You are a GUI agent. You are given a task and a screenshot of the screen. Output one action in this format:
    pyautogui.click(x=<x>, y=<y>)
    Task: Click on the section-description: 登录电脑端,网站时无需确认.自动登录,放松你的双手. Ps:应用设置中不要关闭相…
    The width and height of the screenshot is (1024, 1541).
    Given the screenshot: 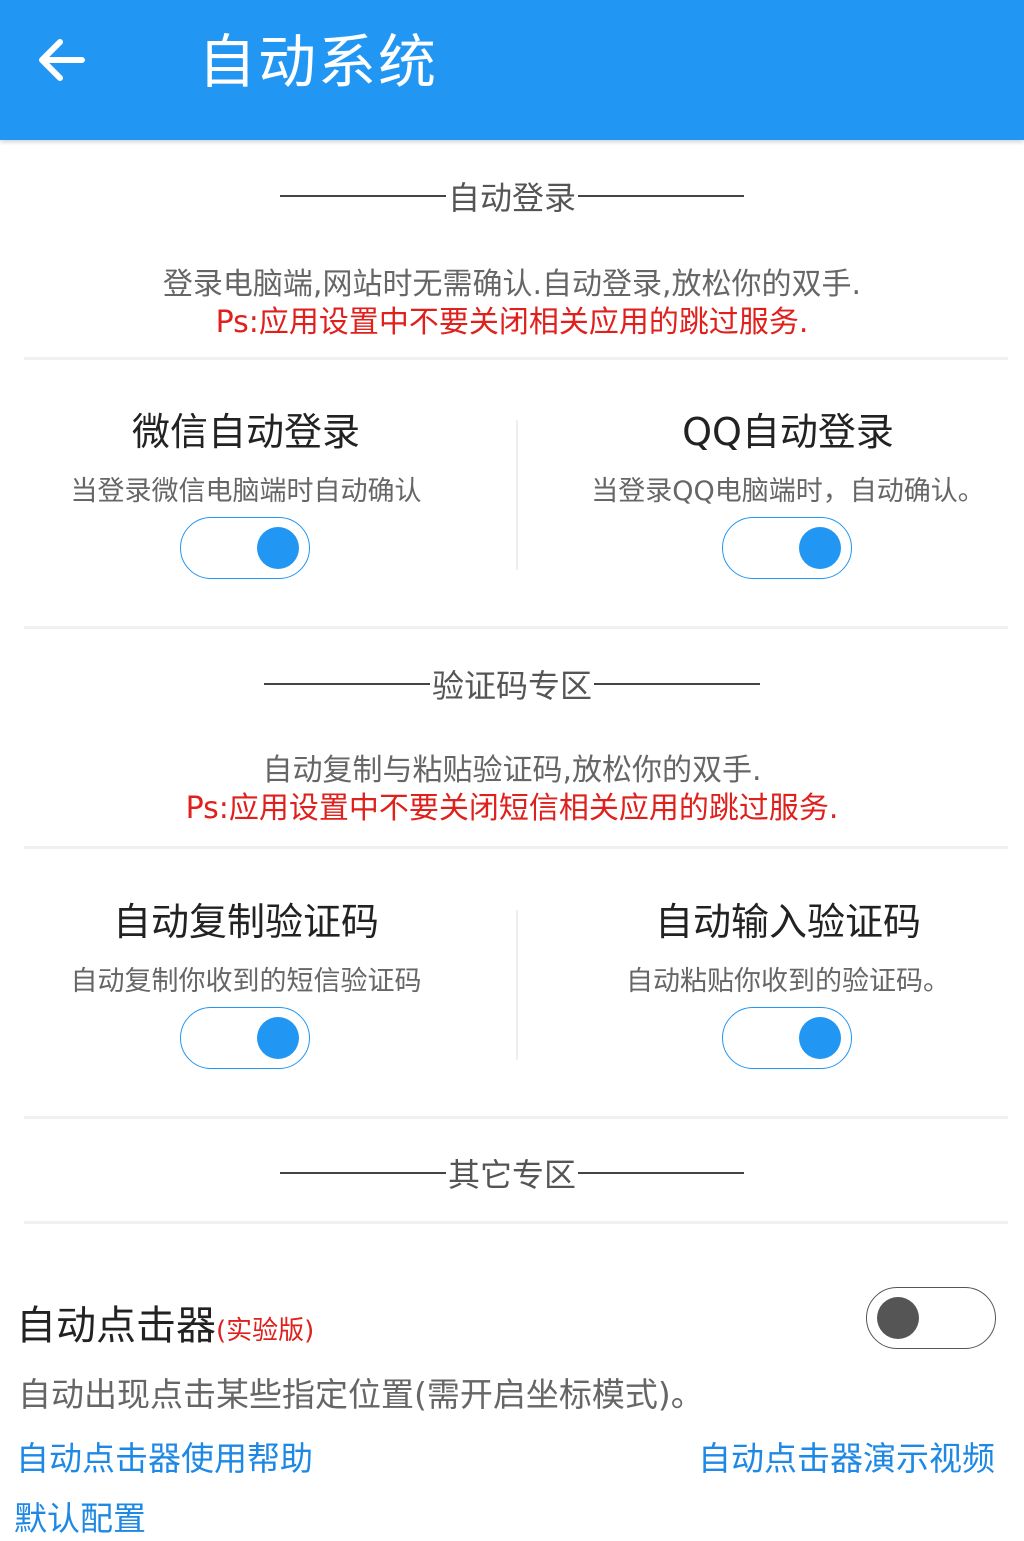 What is the action you would take?
    pyautogui.click(x=512, y=304)
    